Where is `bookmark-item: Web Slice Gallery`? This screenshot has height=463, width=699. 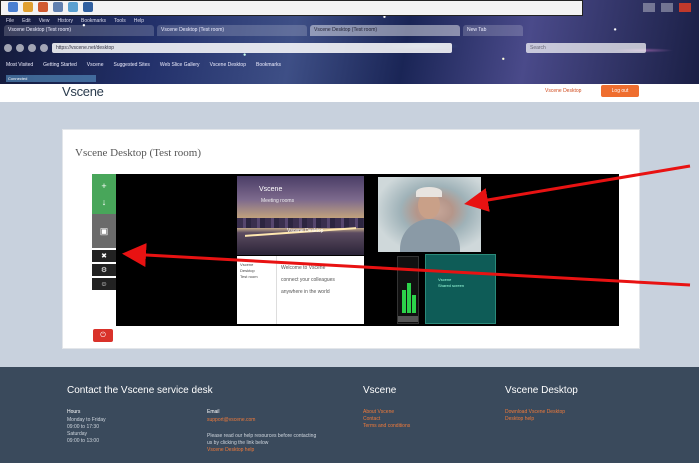
bookmark-item: Web Slice Gallery is located at coordinates (180, 66).